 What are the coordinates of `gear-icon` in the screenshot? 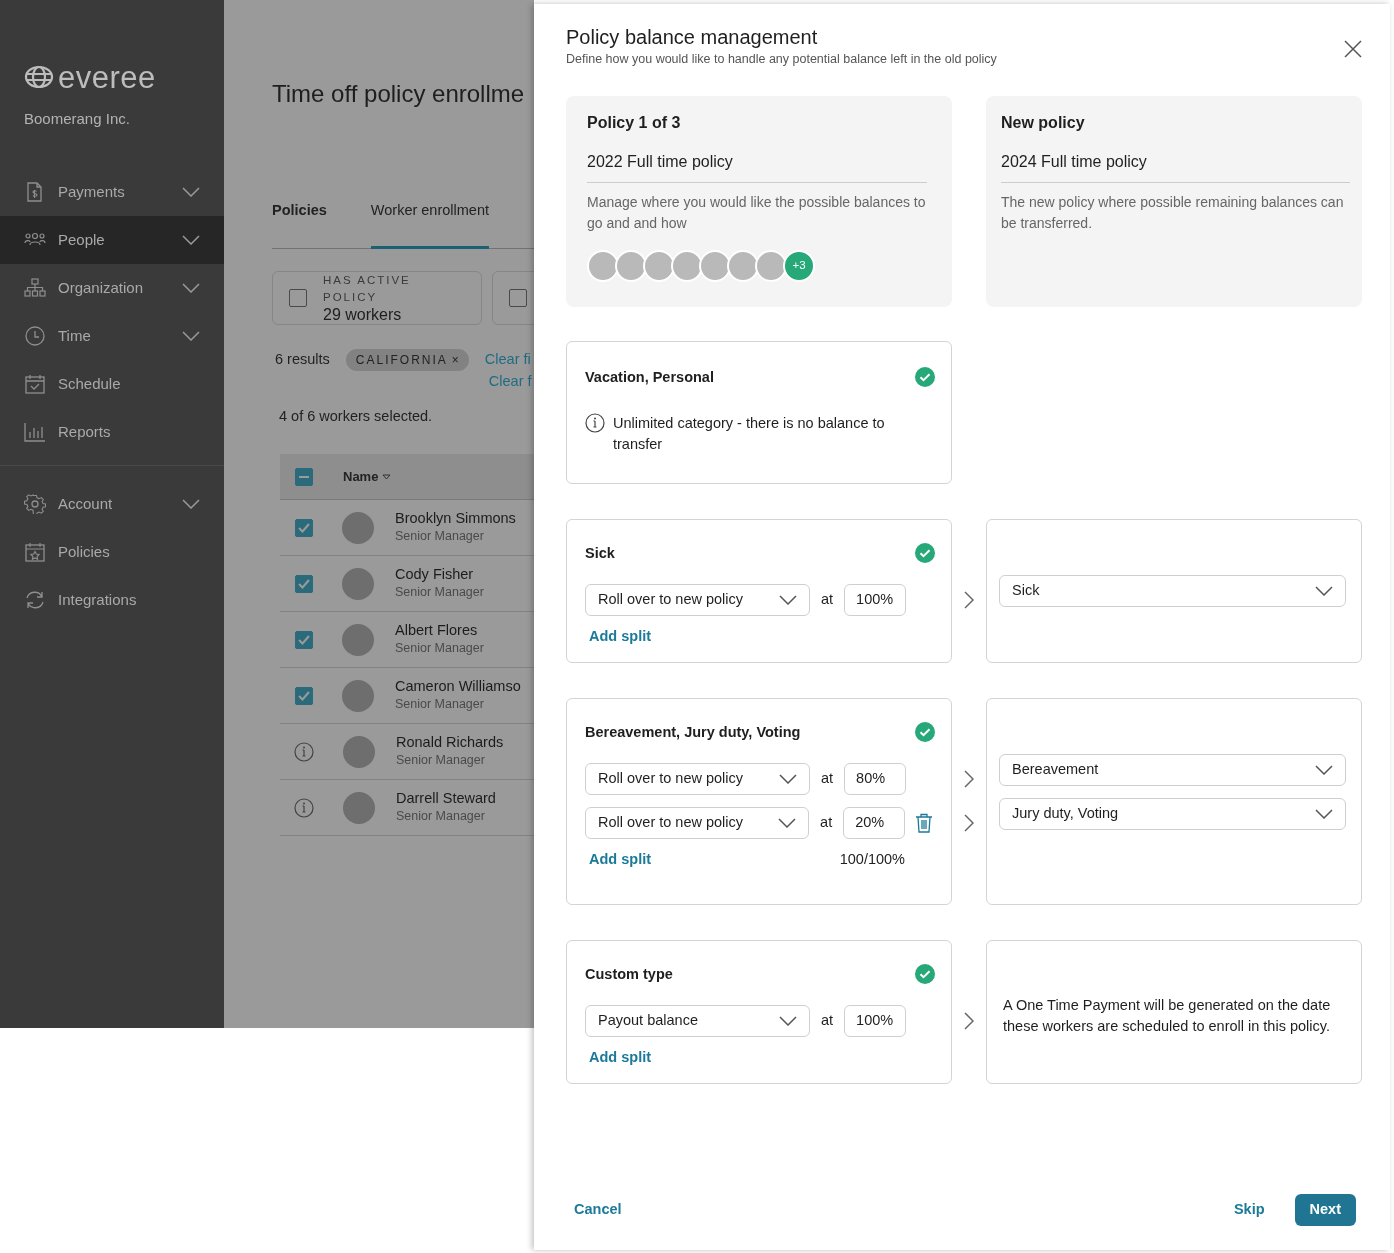 It's located at (35, 504).